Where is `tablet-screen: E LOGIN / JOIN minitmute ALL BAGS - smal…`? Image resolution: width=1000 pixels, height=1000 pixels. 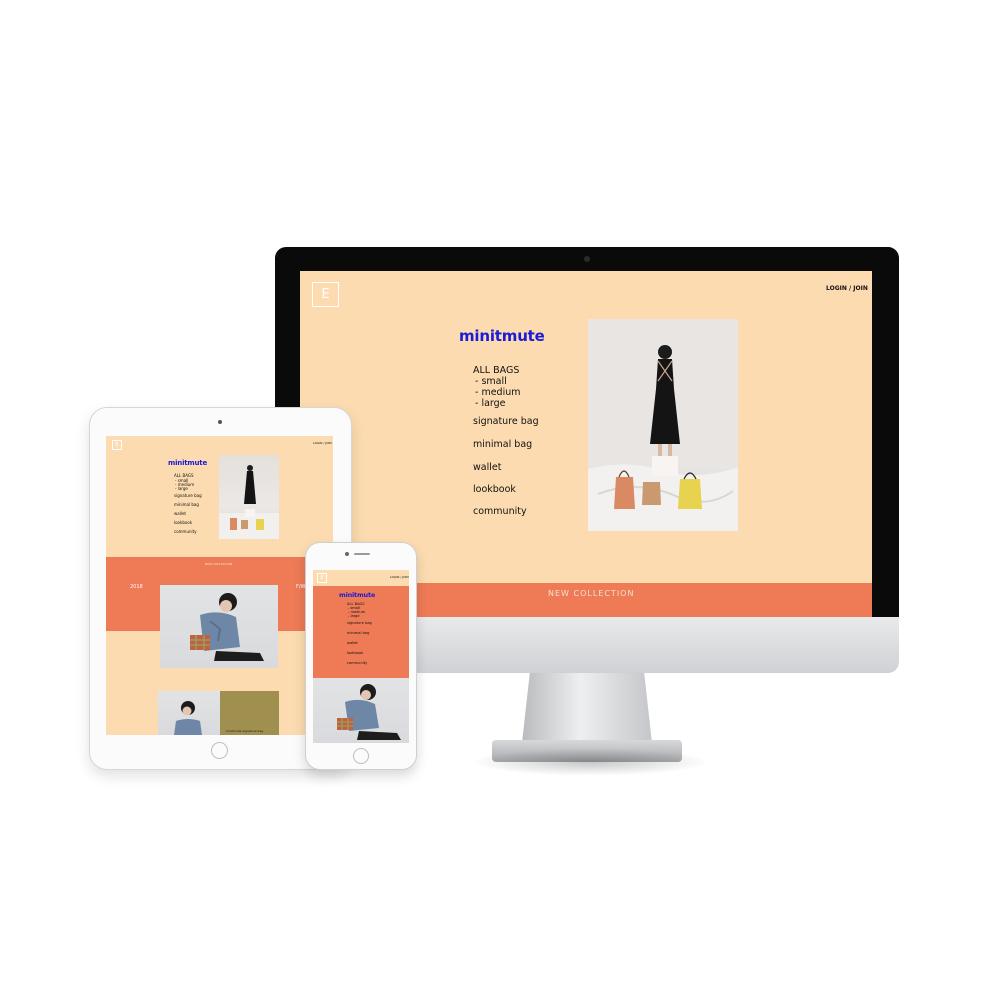
tablet-screen: E LOGIN / JOIN minitmute ALL BAGS - smal… is located at coordinates (219, 585).